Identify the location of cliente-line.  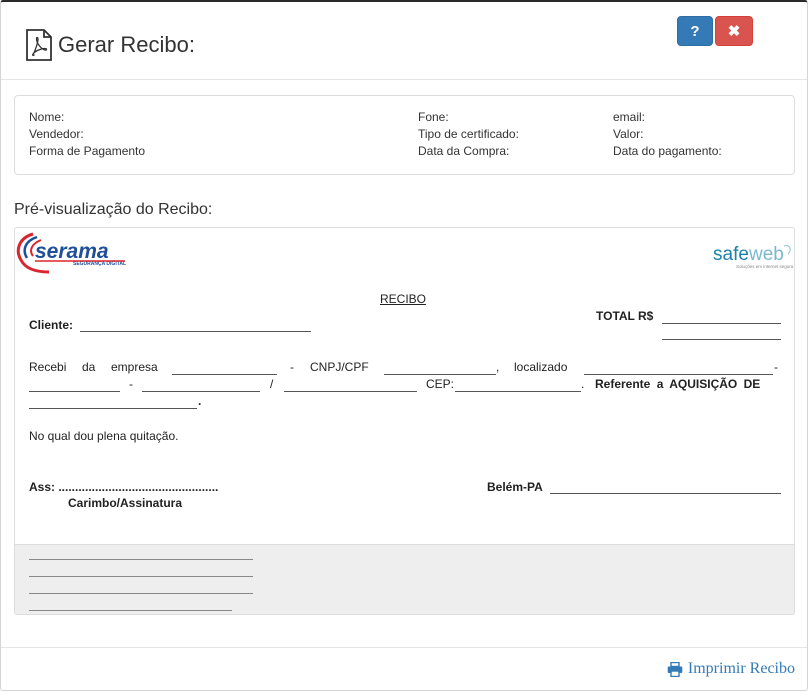
(195, 331).